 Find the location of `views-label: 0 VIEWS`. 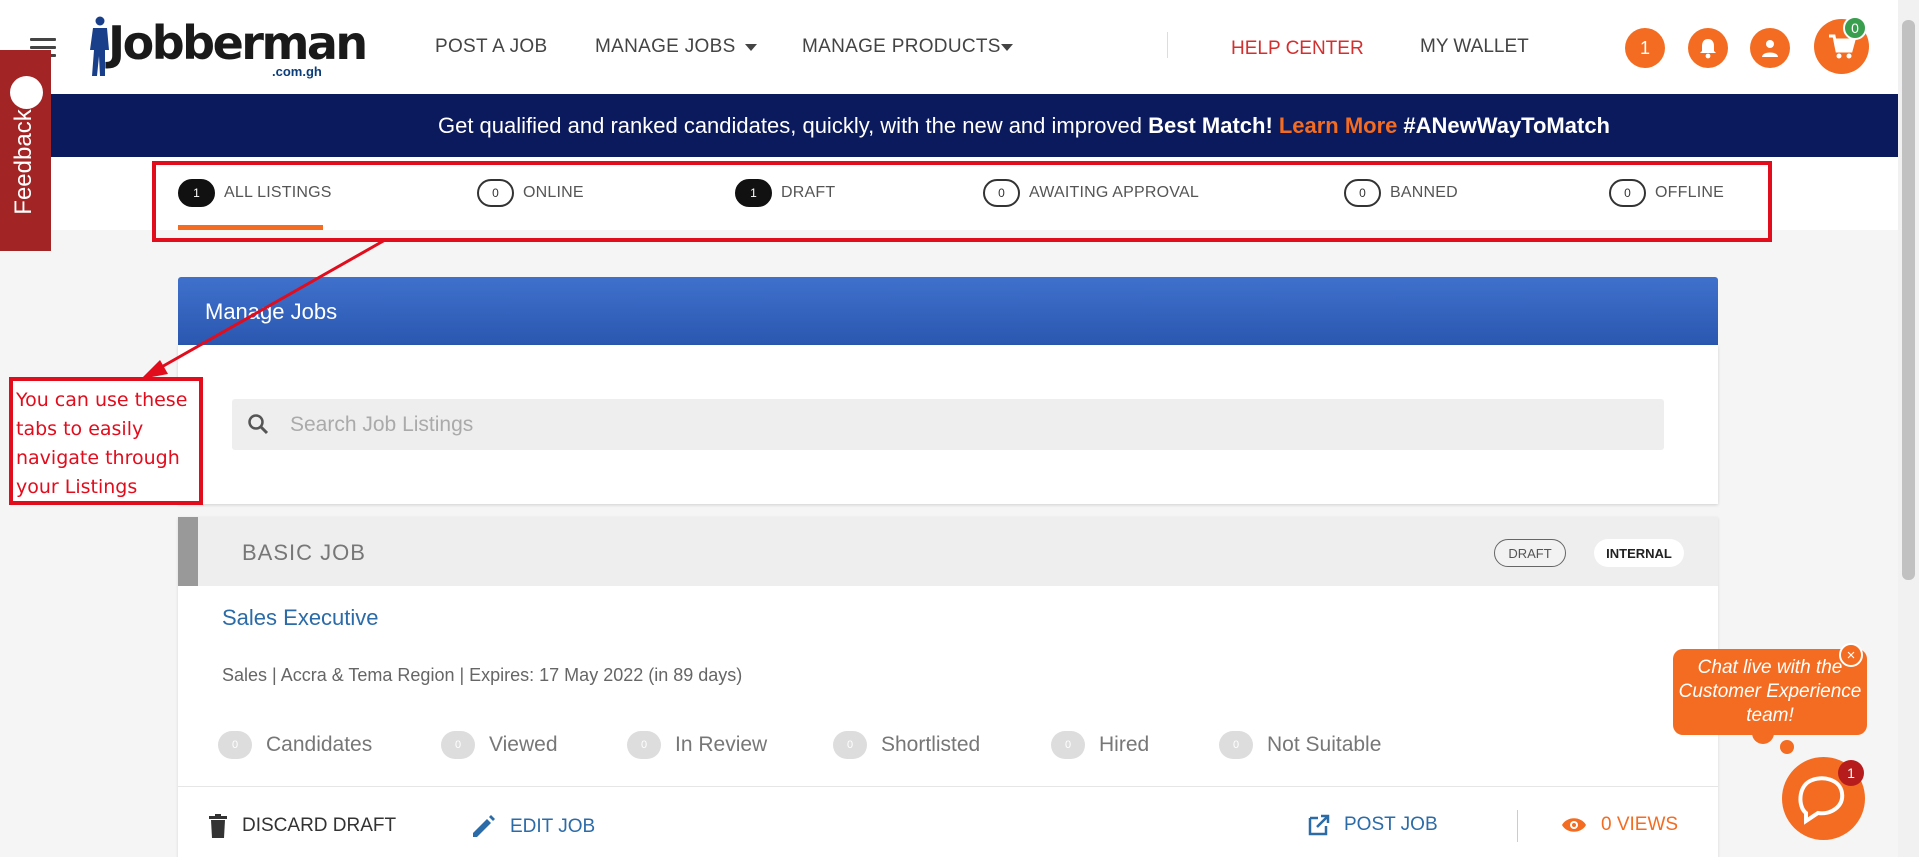

views-label: 0 VIEWS is located at coordinates (1640, 824).